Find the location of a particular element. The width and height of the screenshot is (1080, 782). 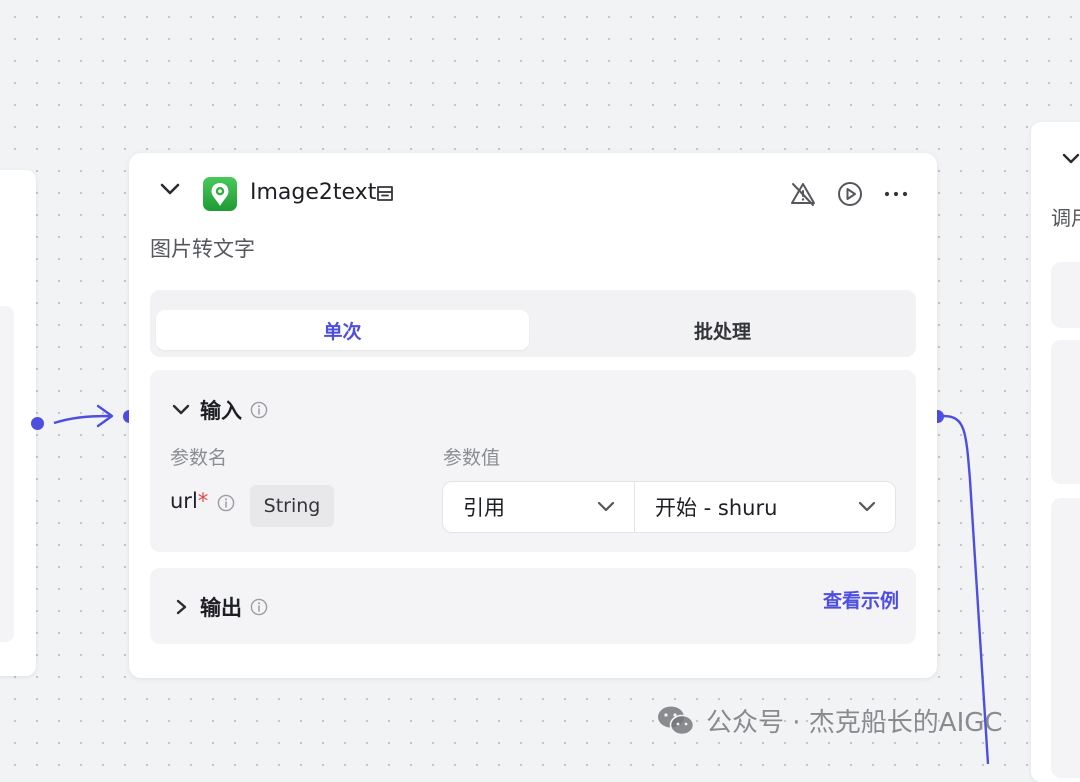

param-value-column-header: 参数值 is located at coordinates (472, 458).